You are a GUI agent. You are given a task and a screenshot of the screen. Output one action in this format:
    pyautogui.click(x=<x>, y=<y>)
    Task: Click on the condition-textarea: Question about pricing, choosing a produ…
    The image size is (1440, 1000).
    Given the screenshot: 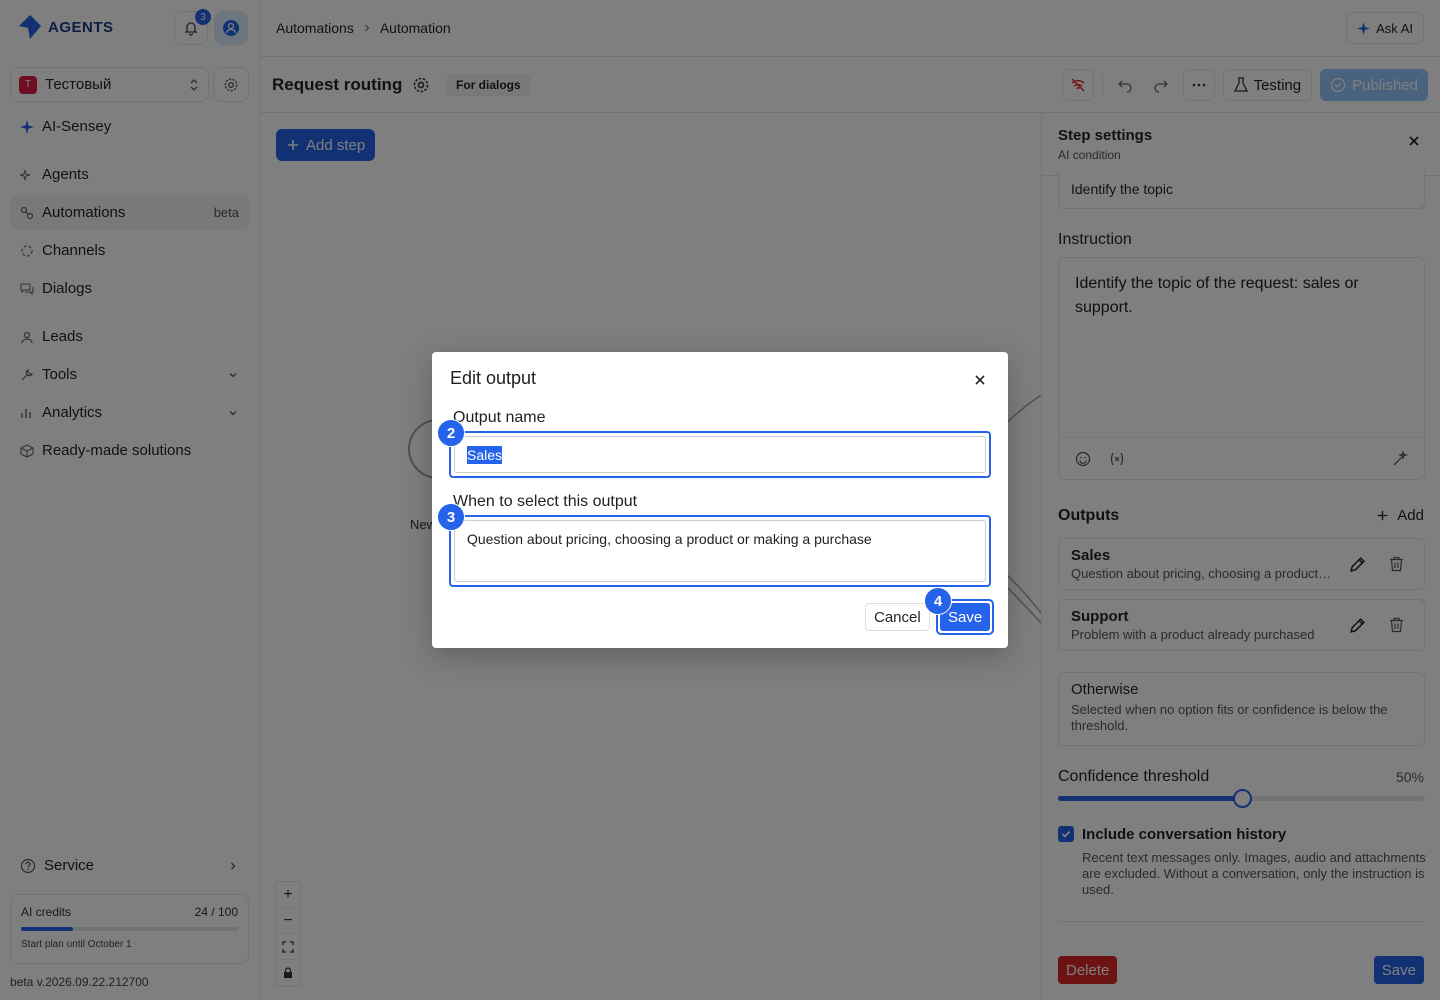 What is the action you would take?
    pyautogui.click(x=720, y=551)
    